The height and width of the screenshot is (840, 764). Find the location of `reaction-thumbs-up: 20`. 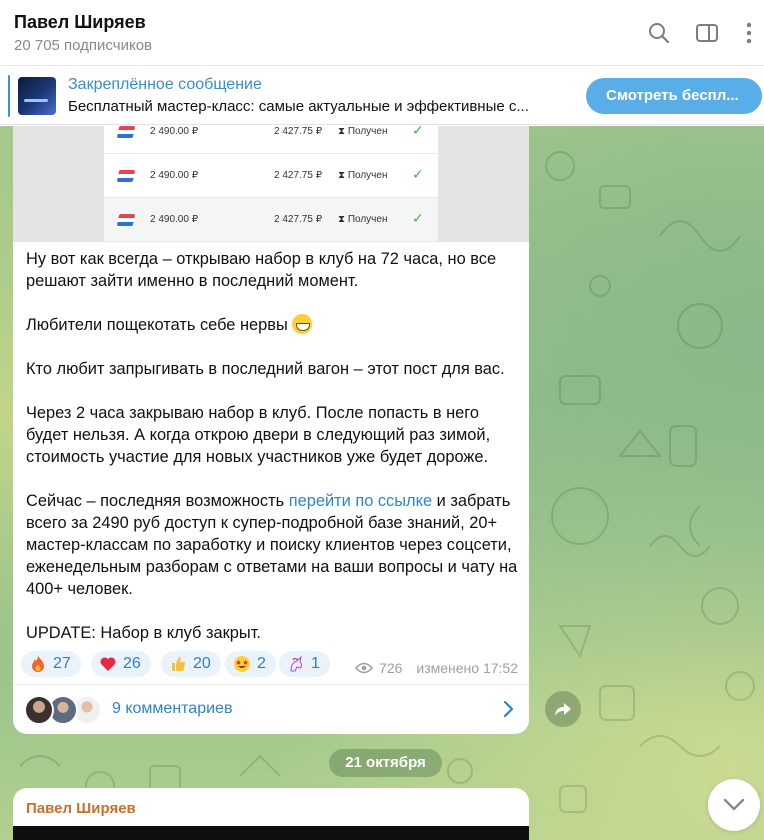

reaction-thumbs-up: 20 is located at coordinates (191, 664).